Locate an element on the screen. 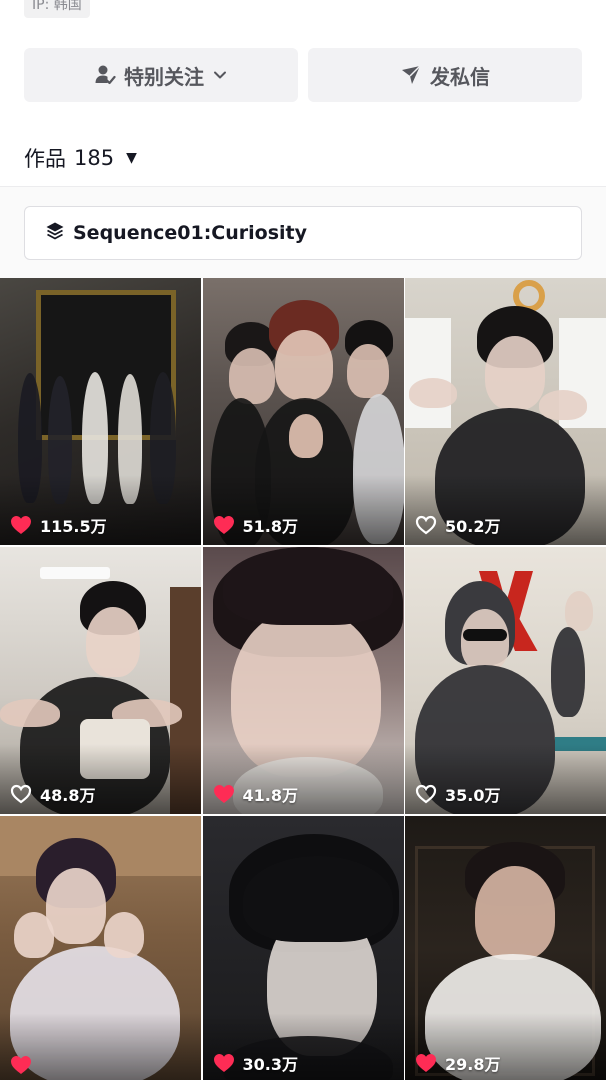 The height and width of the screenshot is (1080, 606). collection-card: Sequence01:Curiosity is located at coordinates (303, 233).